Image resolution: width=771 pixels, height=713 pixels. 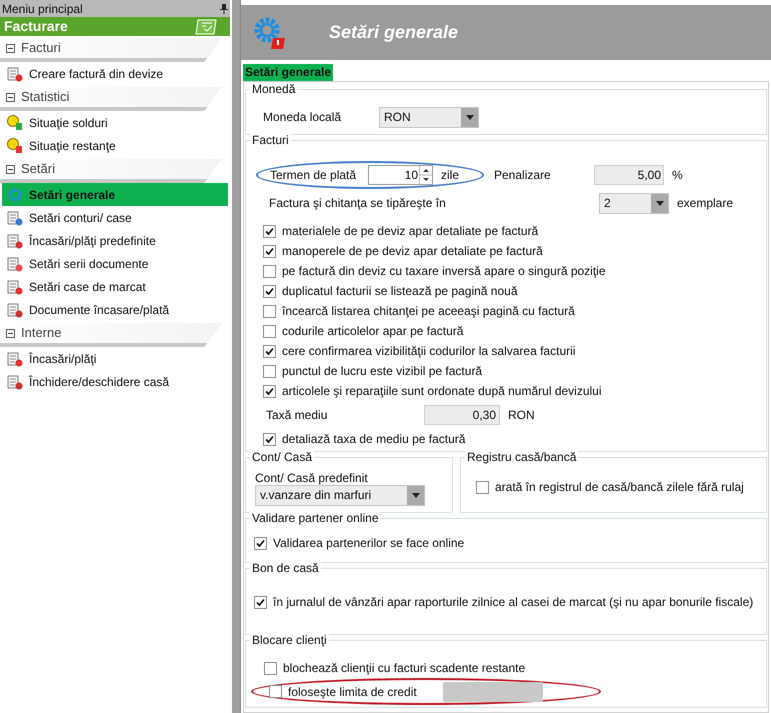 What do you see at coordinates (80, 218) in the screenshot?
I see `menu-item-label: Setări conturi/ case` at bounding box center [80, 218].